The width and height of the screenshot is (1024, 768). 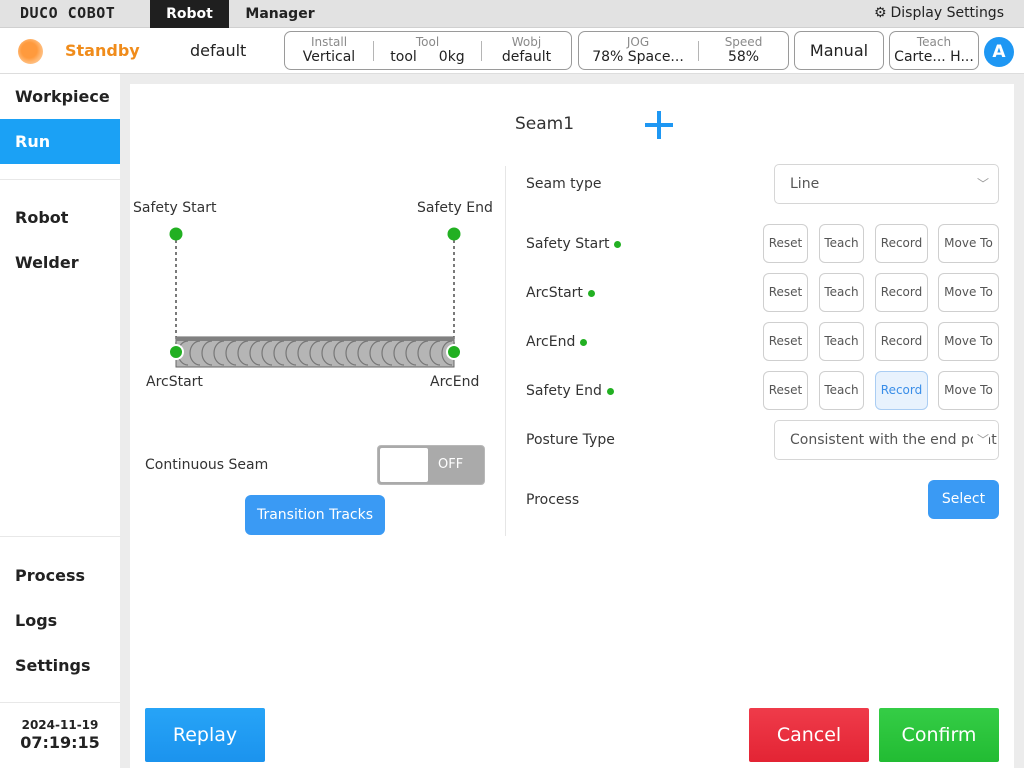 I want to click on posture-type-select: Consistent with the end point ﹀, so click(x=886, y=440).